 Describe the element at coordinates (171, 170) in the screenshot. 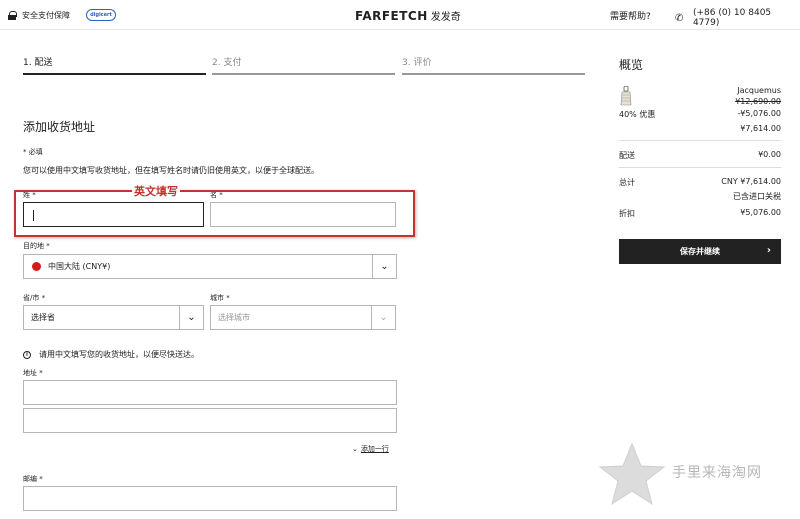

I see `name-info-text: 您可以使用中文填写收货地址，但在填写姓名时请仍旧使用英文，以便于全球配送。` at that location.